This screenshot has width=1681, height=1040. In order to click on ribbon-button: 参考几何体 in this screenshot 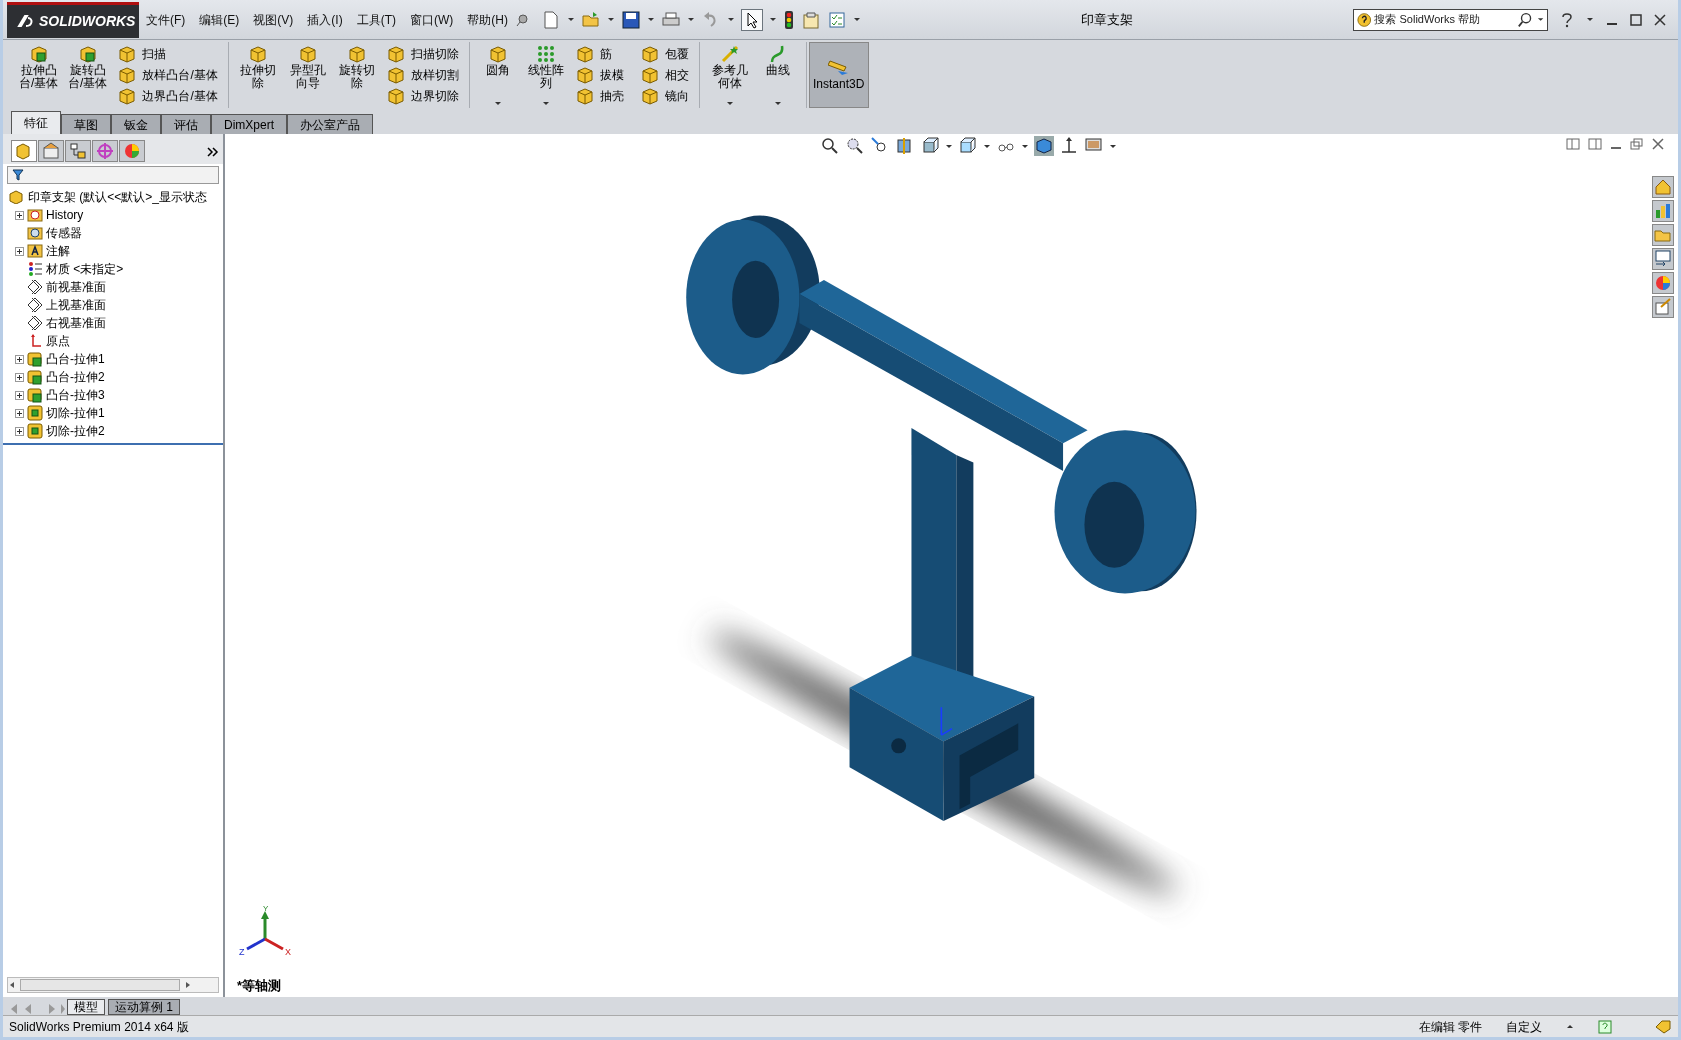, I will do `click(730, 75)`.